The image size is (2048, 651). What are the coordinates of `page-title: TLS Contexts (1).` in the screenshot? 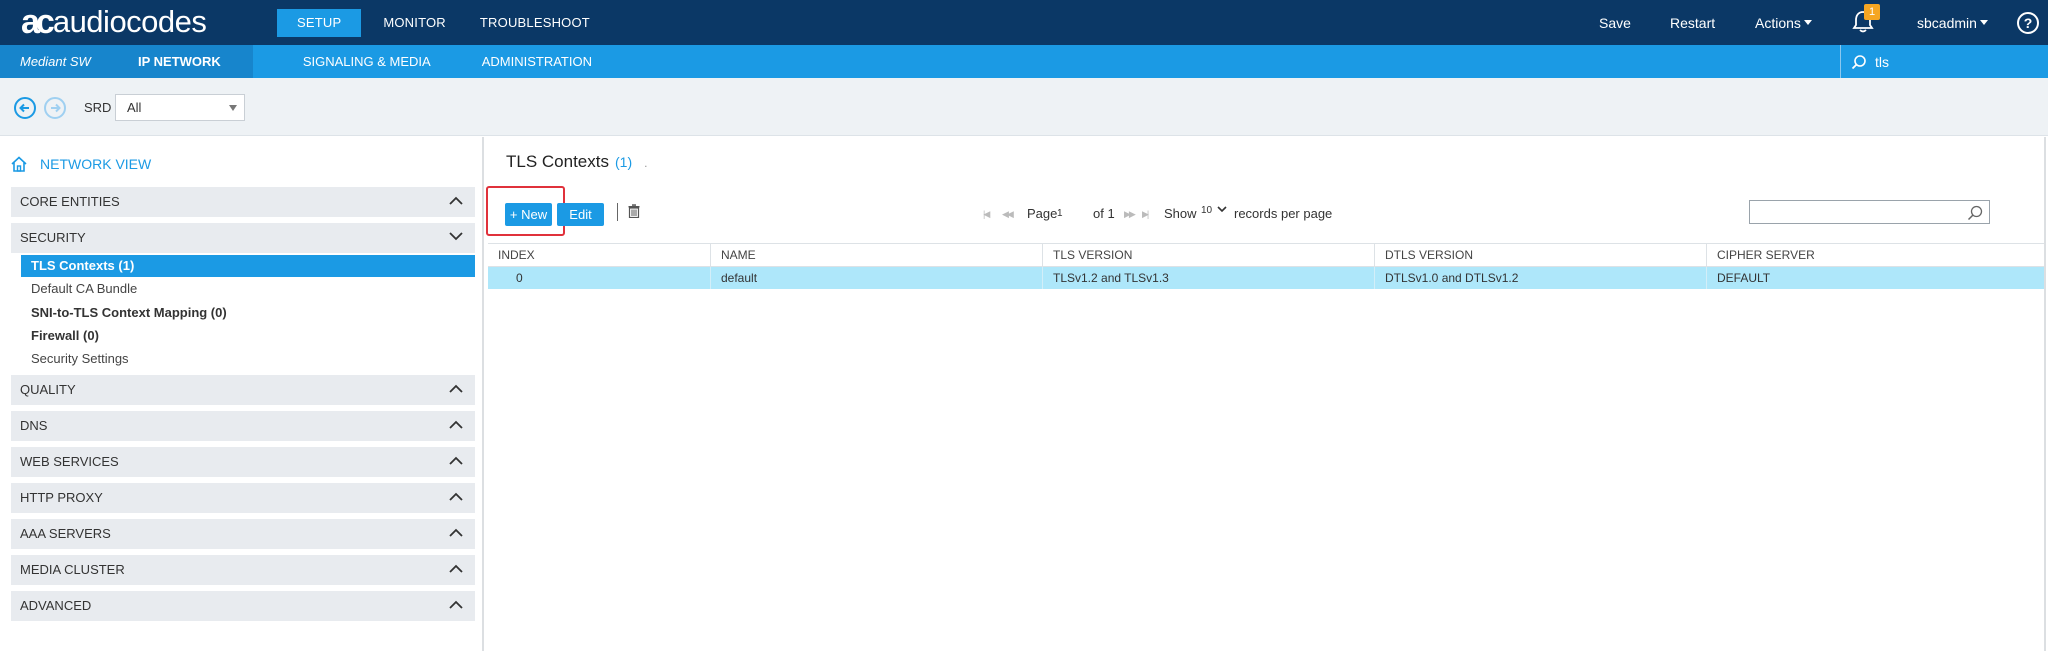 It's located at (576, 162).